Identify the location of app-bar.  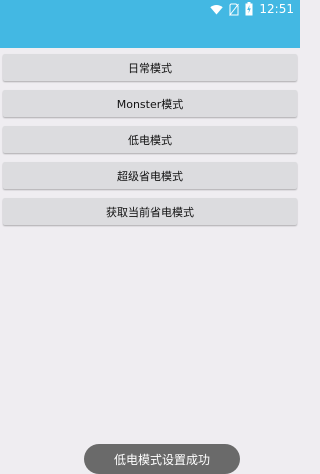
(150, 33).